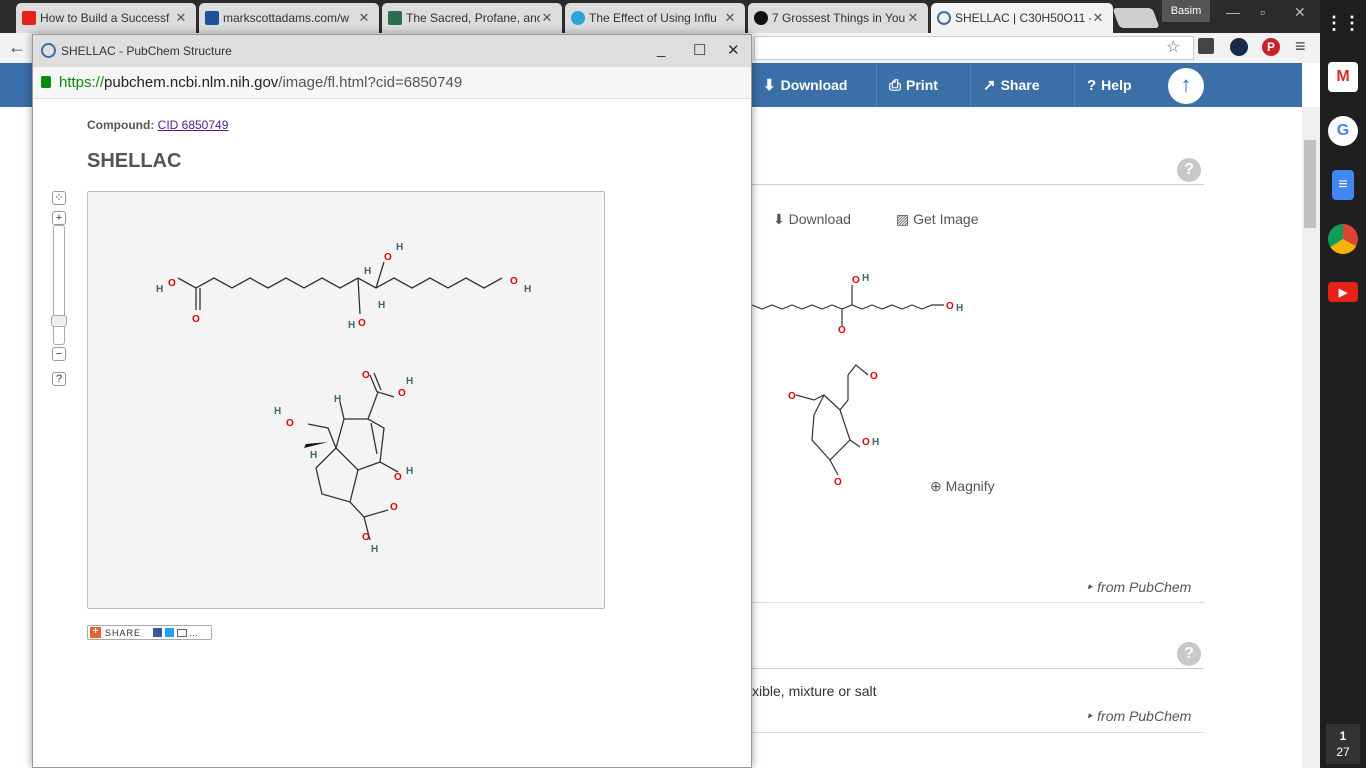 This screenshot has height=768, width=1366. I want to click on compound-name: SHELLAC, so click(134, 161).